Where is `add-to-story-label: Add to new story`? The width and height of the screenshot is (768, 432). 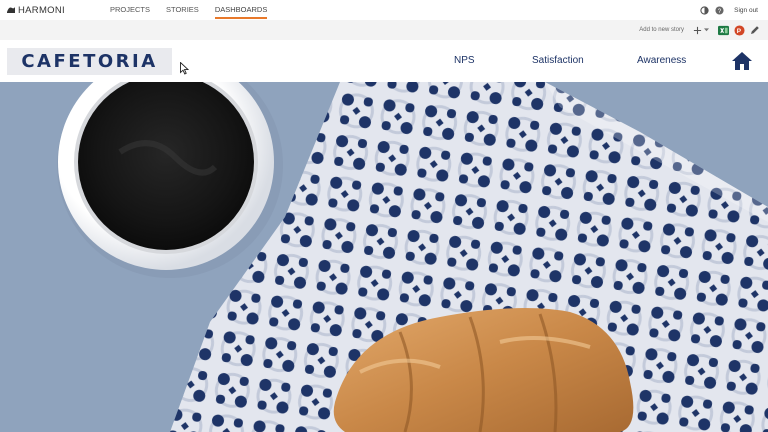
add-to-story-label: Add to new story is located at coordinates (661, 30).